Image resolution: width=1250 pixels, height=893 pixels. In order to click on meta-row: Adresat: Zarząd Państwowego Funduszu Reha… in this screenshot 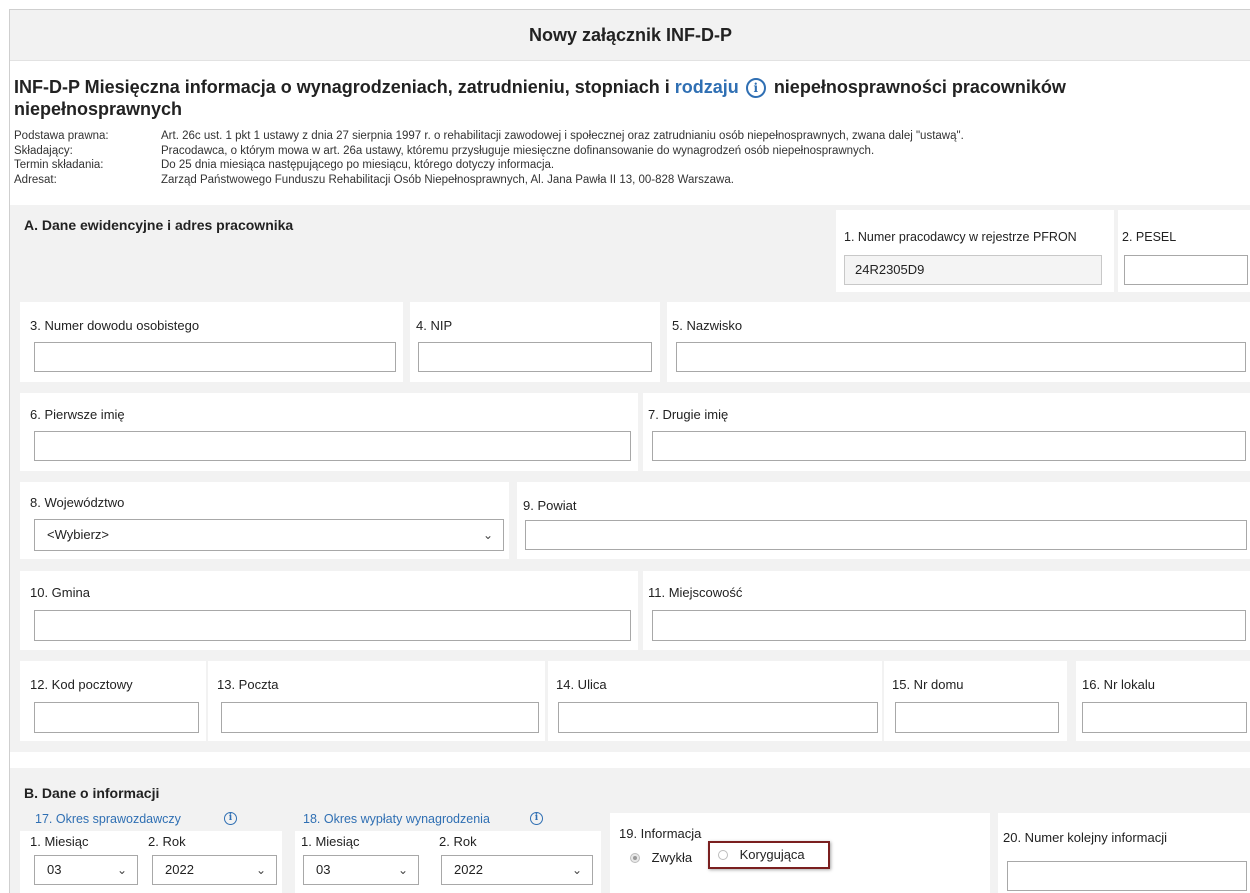, I will do `click(489, 180)`.